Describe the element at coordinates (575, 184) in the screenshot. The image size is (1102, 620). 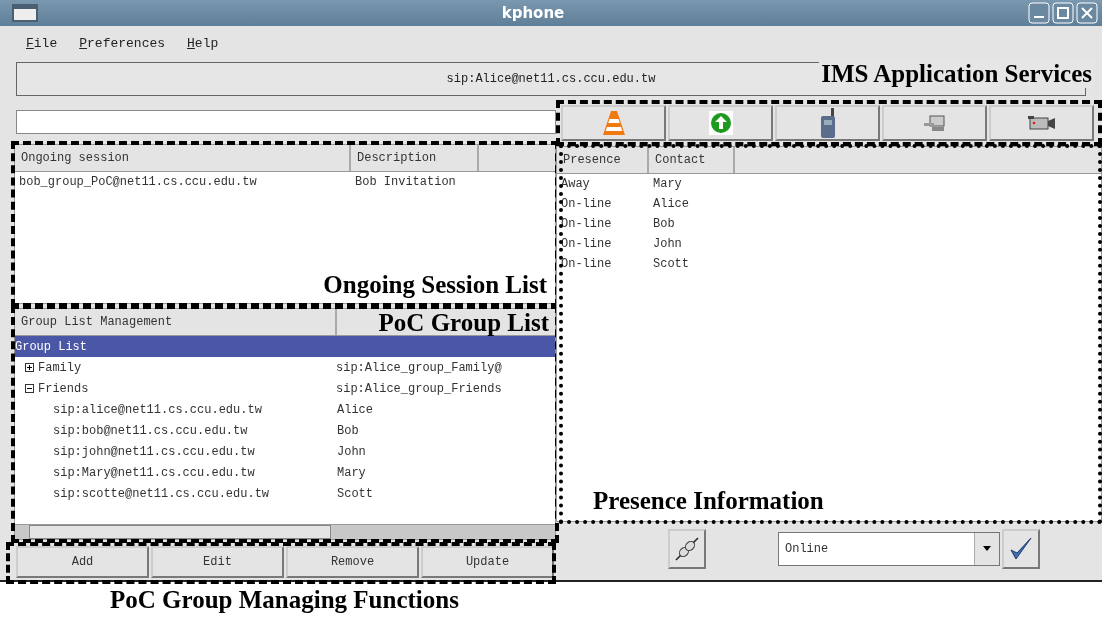
I see `table-cell-text: Away` at that location.